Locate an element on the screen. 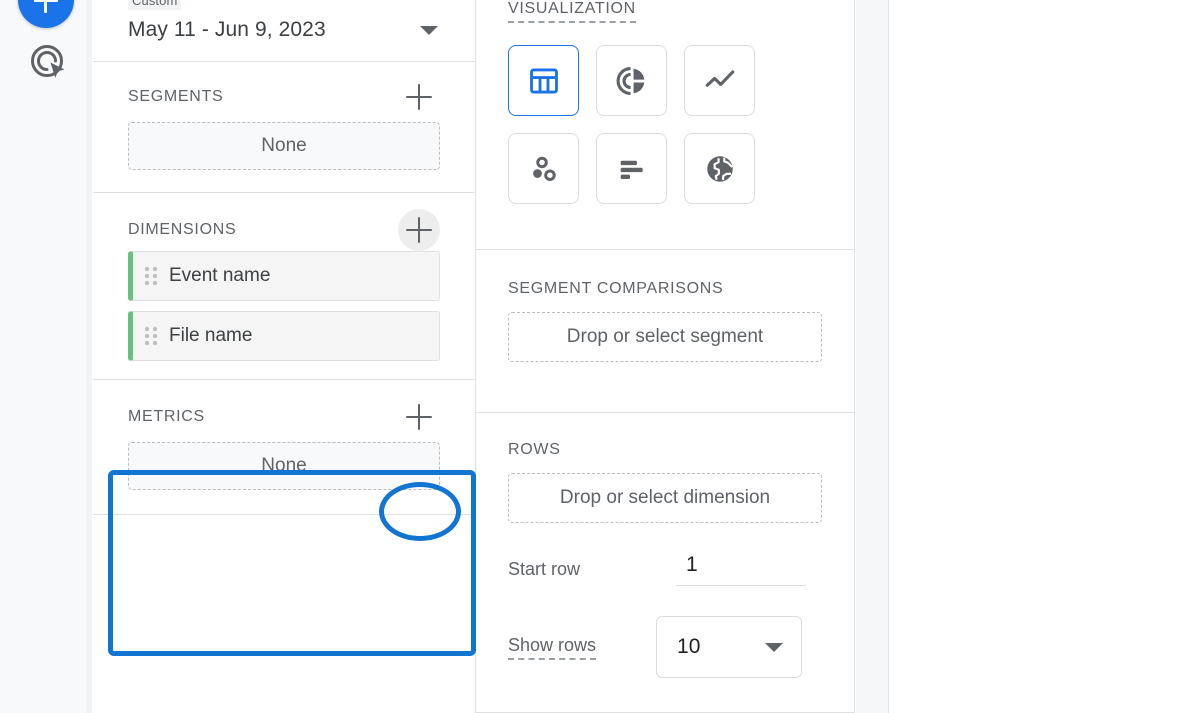 This screenshot has width=1200, height=713. segments-add-button is located at coordinates (419, 97).